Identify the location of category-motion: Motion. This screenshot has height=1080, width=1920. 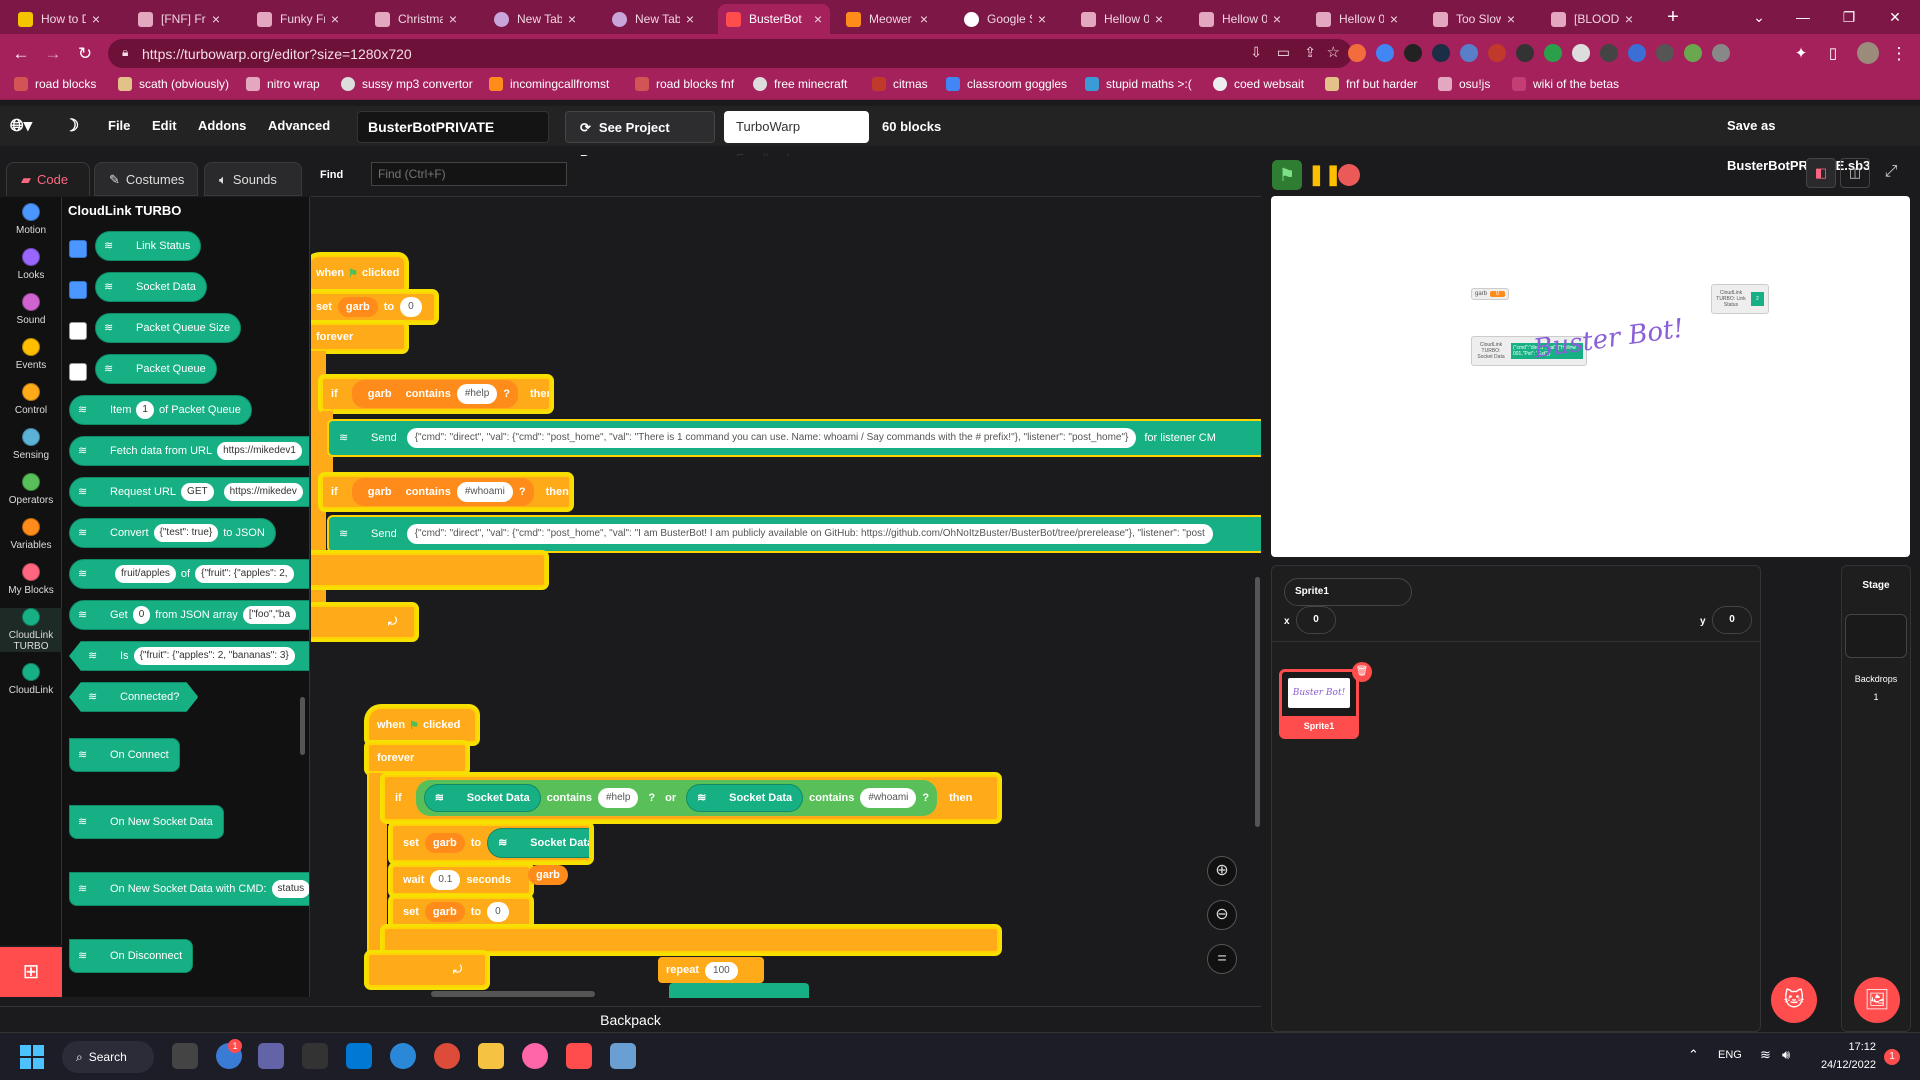
(31, 219).